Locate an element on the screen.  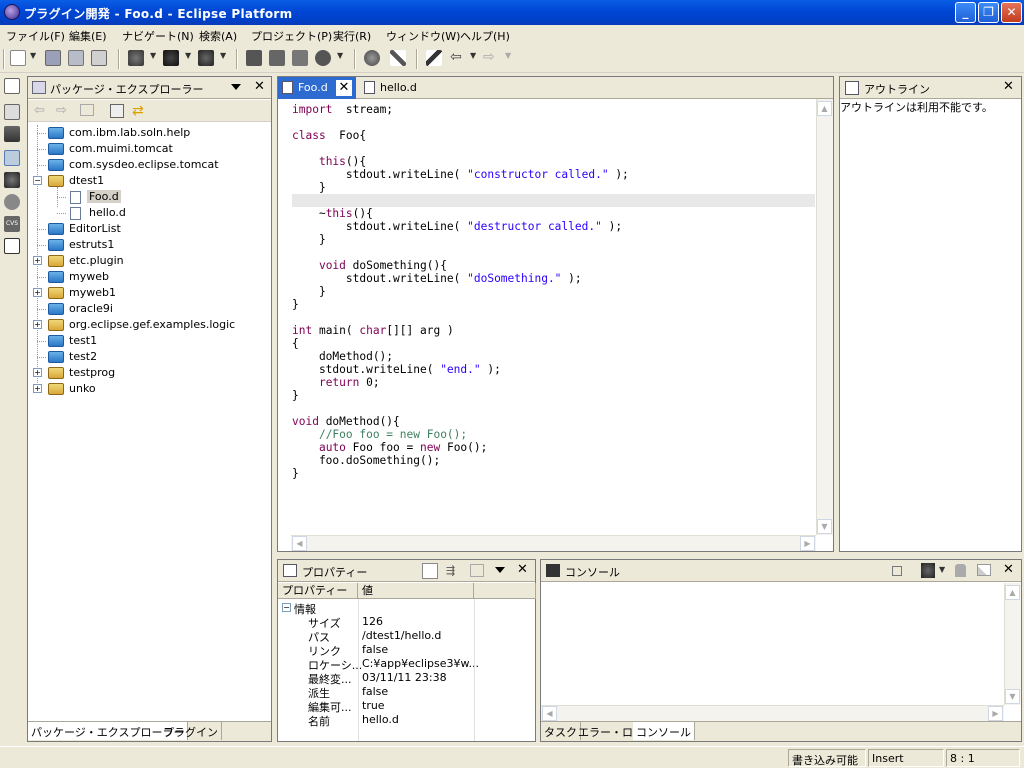
maximize-button: ❐ is located at coordinates (988, 12).